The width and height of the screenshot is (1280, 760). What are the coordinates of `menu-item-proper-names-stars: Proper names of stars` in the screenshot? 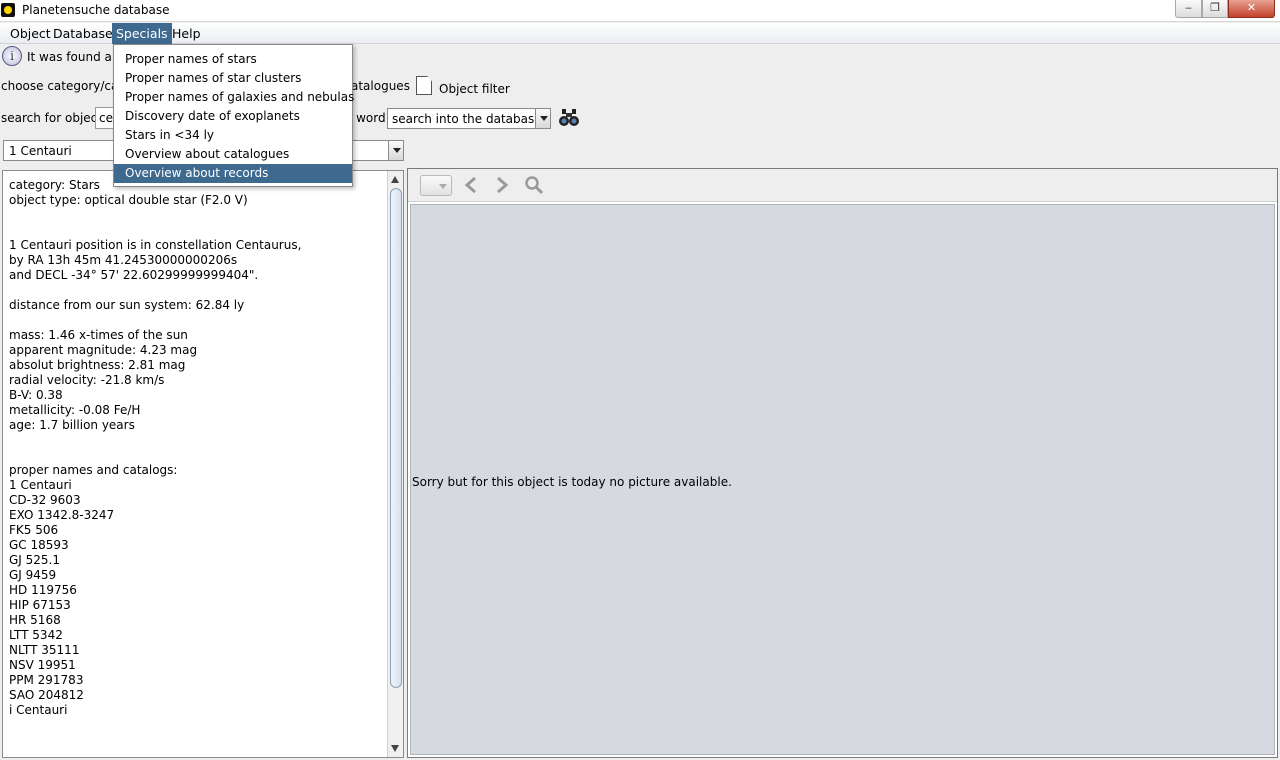 It's located at (233, 59).